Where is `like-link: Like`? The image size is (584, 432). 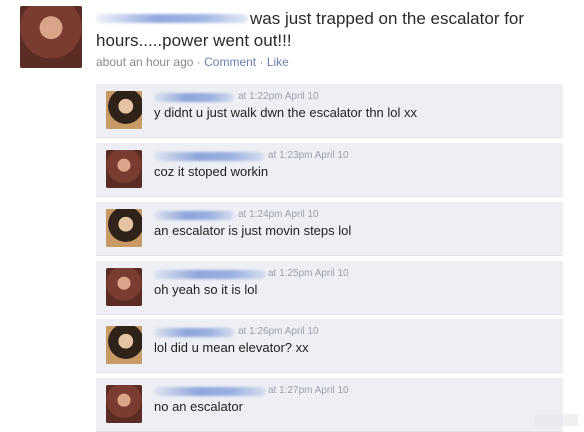
like-link: Like is located at coordinates (278, 62).